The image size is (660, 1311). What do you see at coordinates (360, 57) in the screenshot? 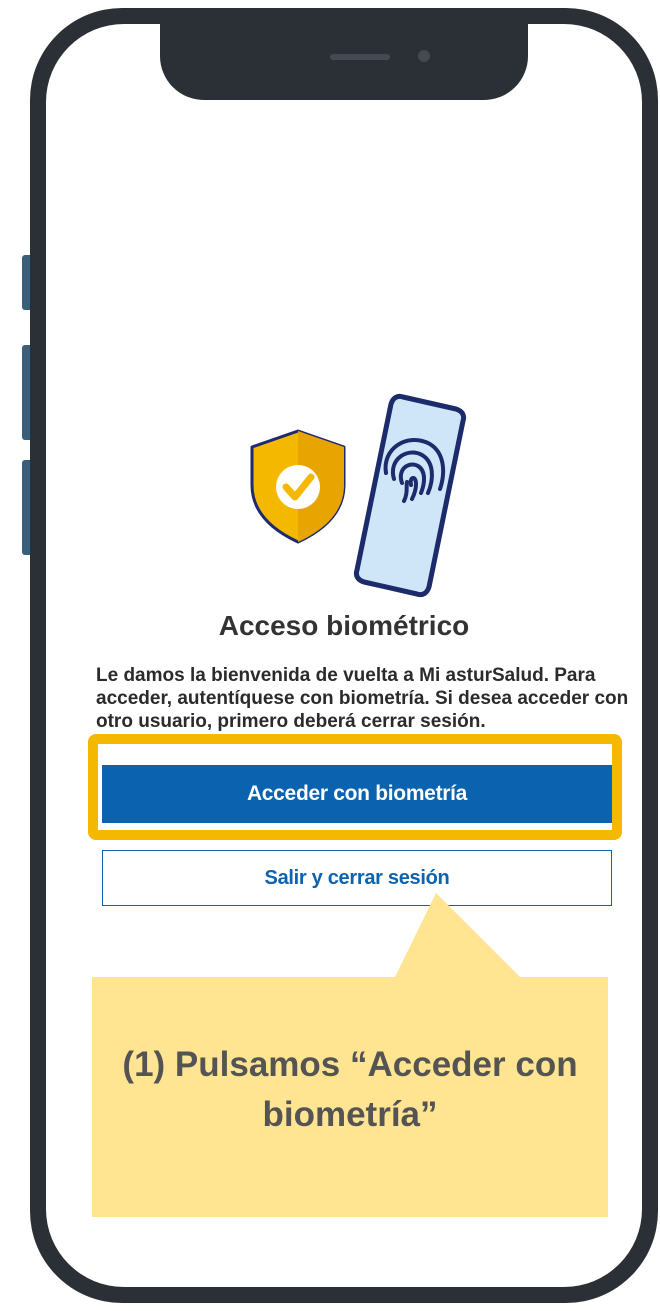
I see `speaker-grille` at bounding box center [360, 57].